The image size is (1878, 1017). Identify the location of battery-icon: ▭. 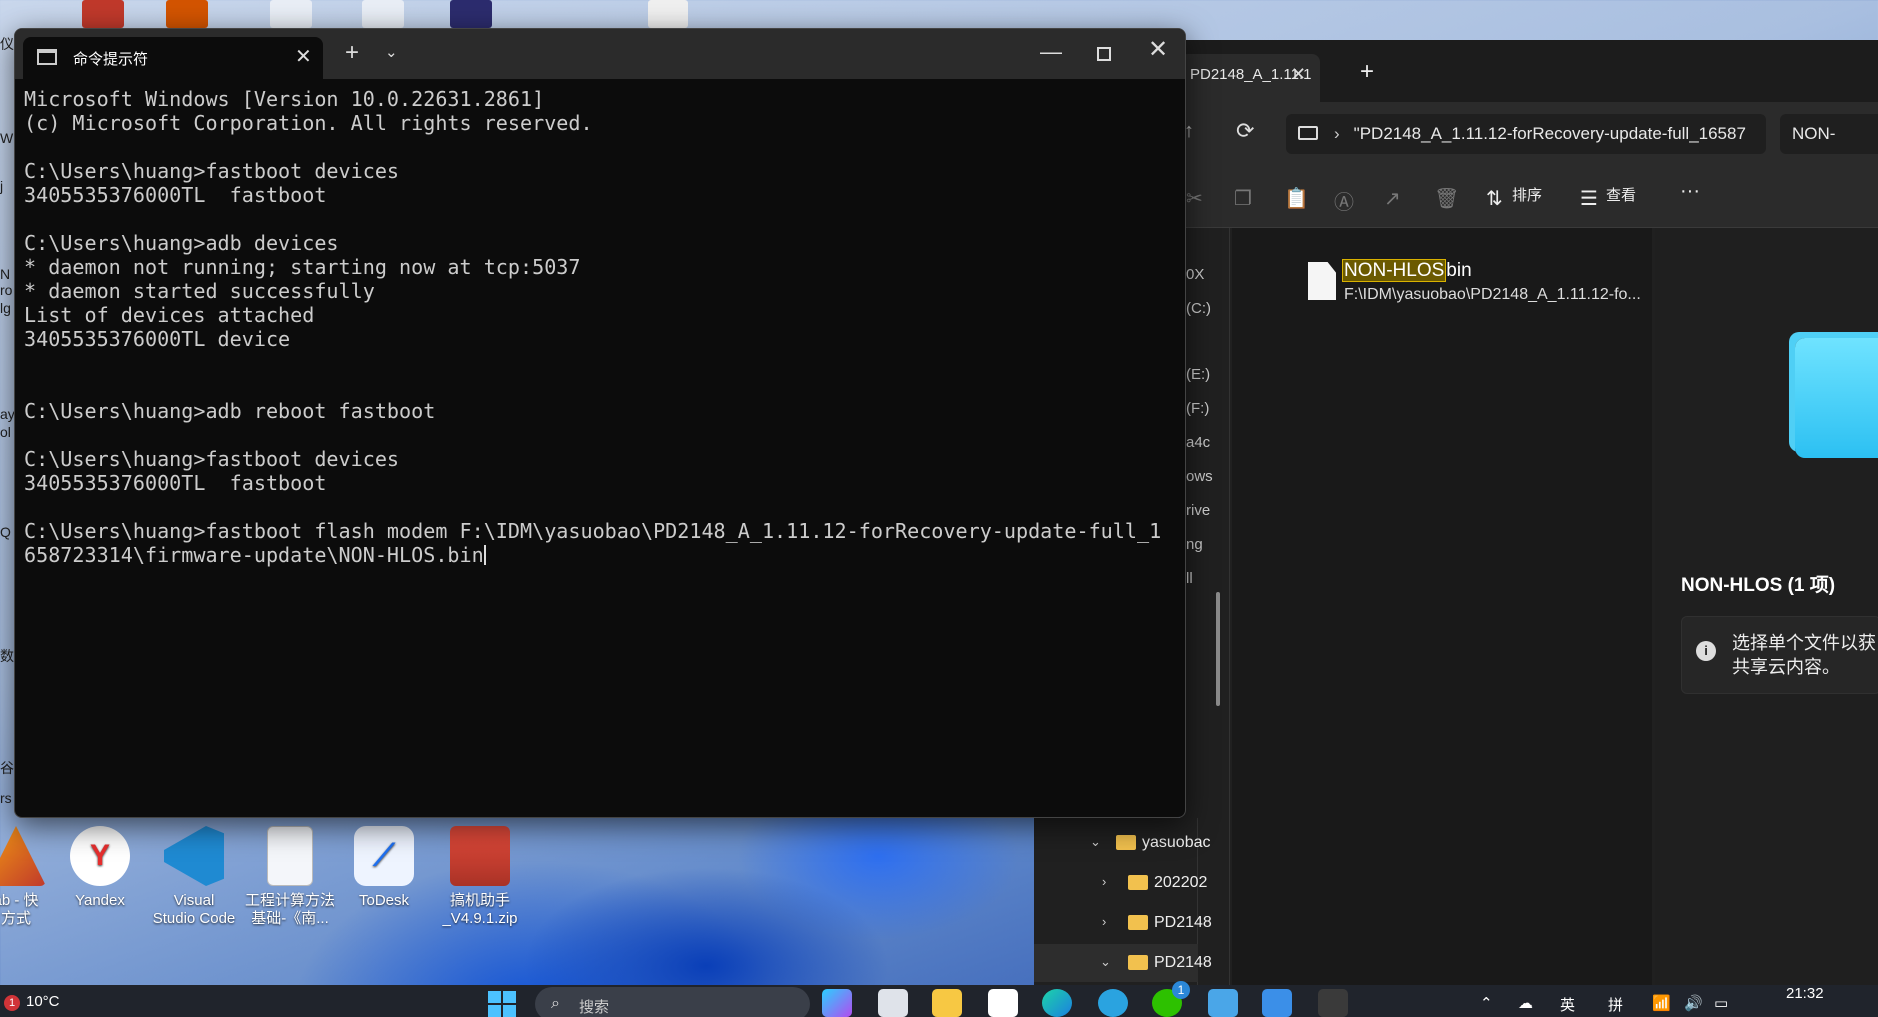
(1721, 1003).